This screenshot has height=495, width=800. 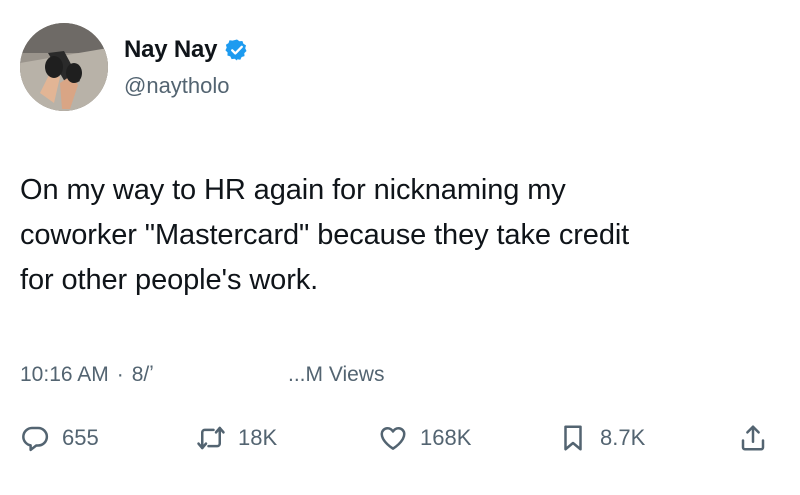 What do you see at coordinates (64, 375) in the screenshot?
I see `tweet-time: 10:16 AM` at bounding box center [64, 375].